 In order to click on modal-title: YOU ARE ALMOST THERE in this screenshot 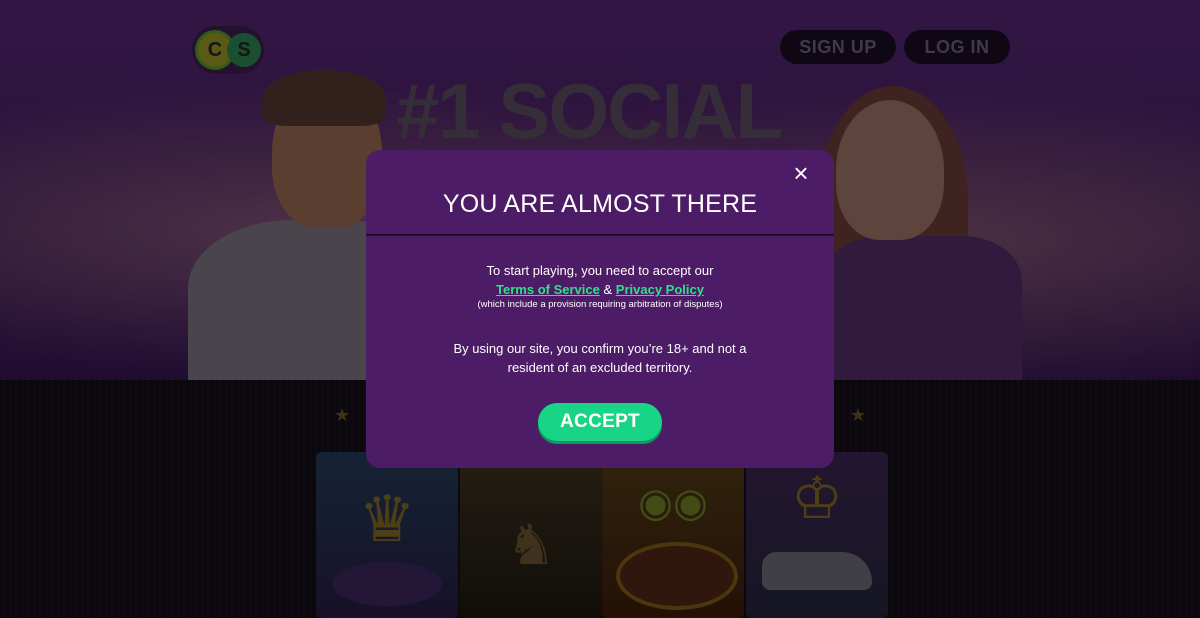, I will do `click(600, 204)`.